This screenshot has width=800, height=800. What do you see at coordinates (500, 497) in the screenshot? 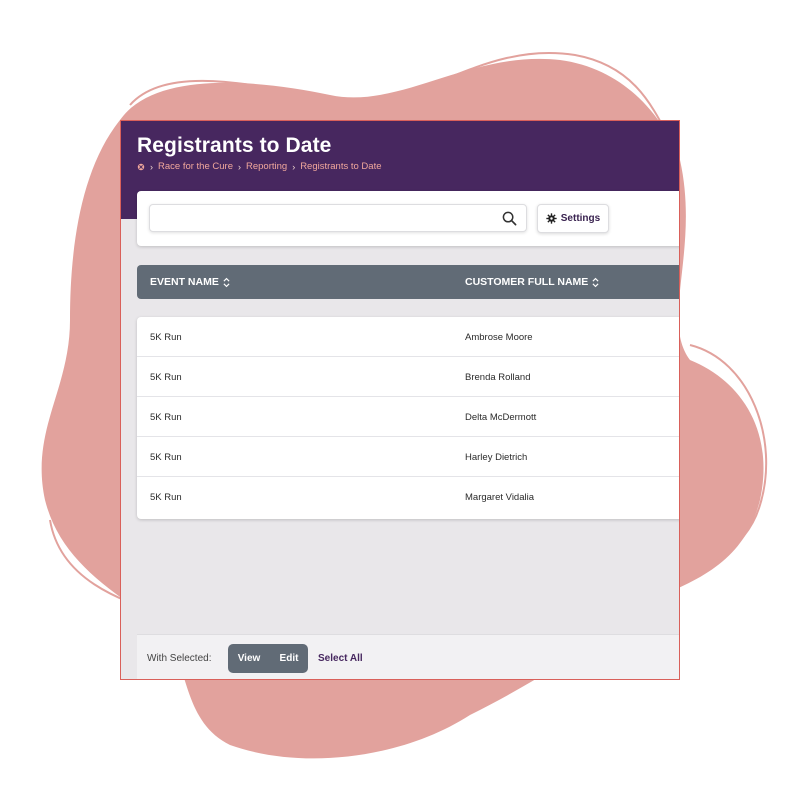
I see `customer-name-cell: Margaret Vidalia` at bounding box center [500, 497].